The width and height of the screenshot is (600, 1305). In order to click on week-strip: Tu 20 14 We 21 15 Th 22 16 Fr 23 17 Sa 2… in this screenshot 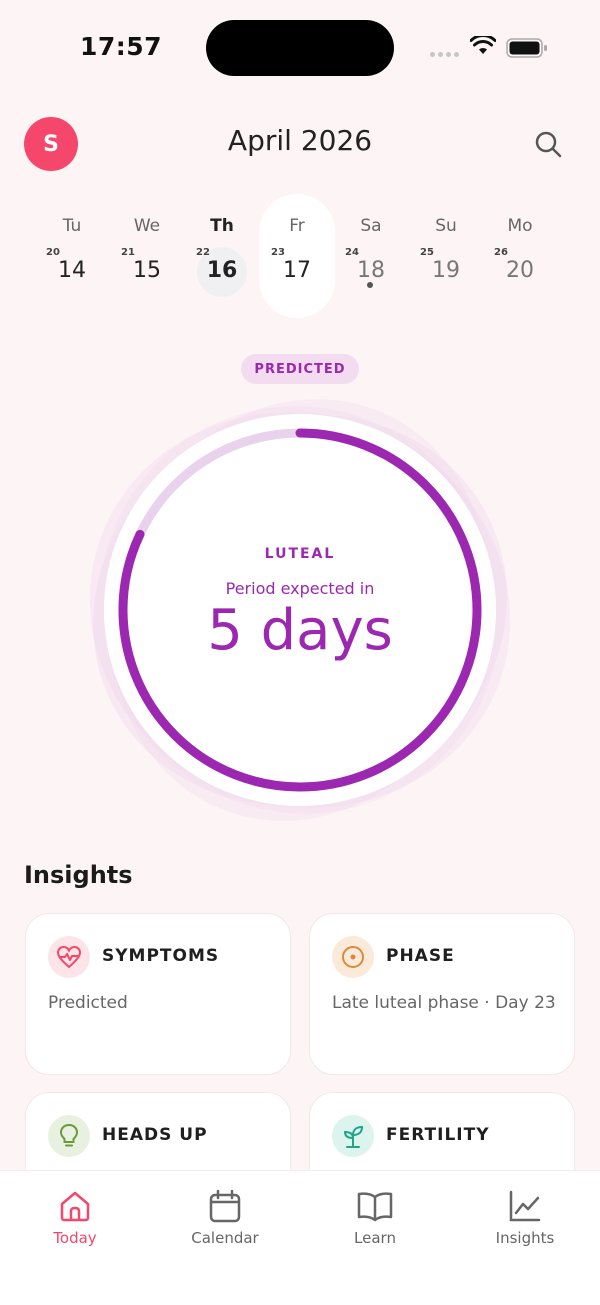, I will do `click(300, 257)`.